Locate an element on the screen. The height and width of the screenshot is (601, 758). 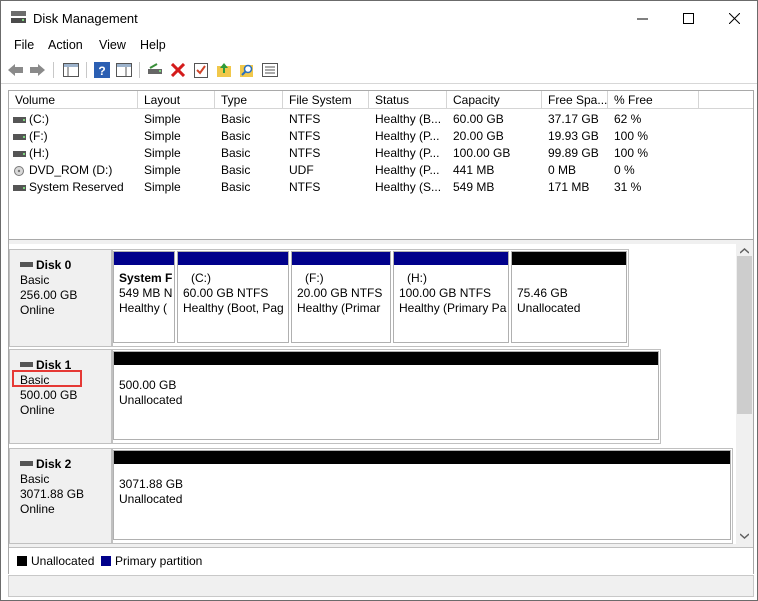
menu-bar: File Action View Help is located at coordinates (379, 45).